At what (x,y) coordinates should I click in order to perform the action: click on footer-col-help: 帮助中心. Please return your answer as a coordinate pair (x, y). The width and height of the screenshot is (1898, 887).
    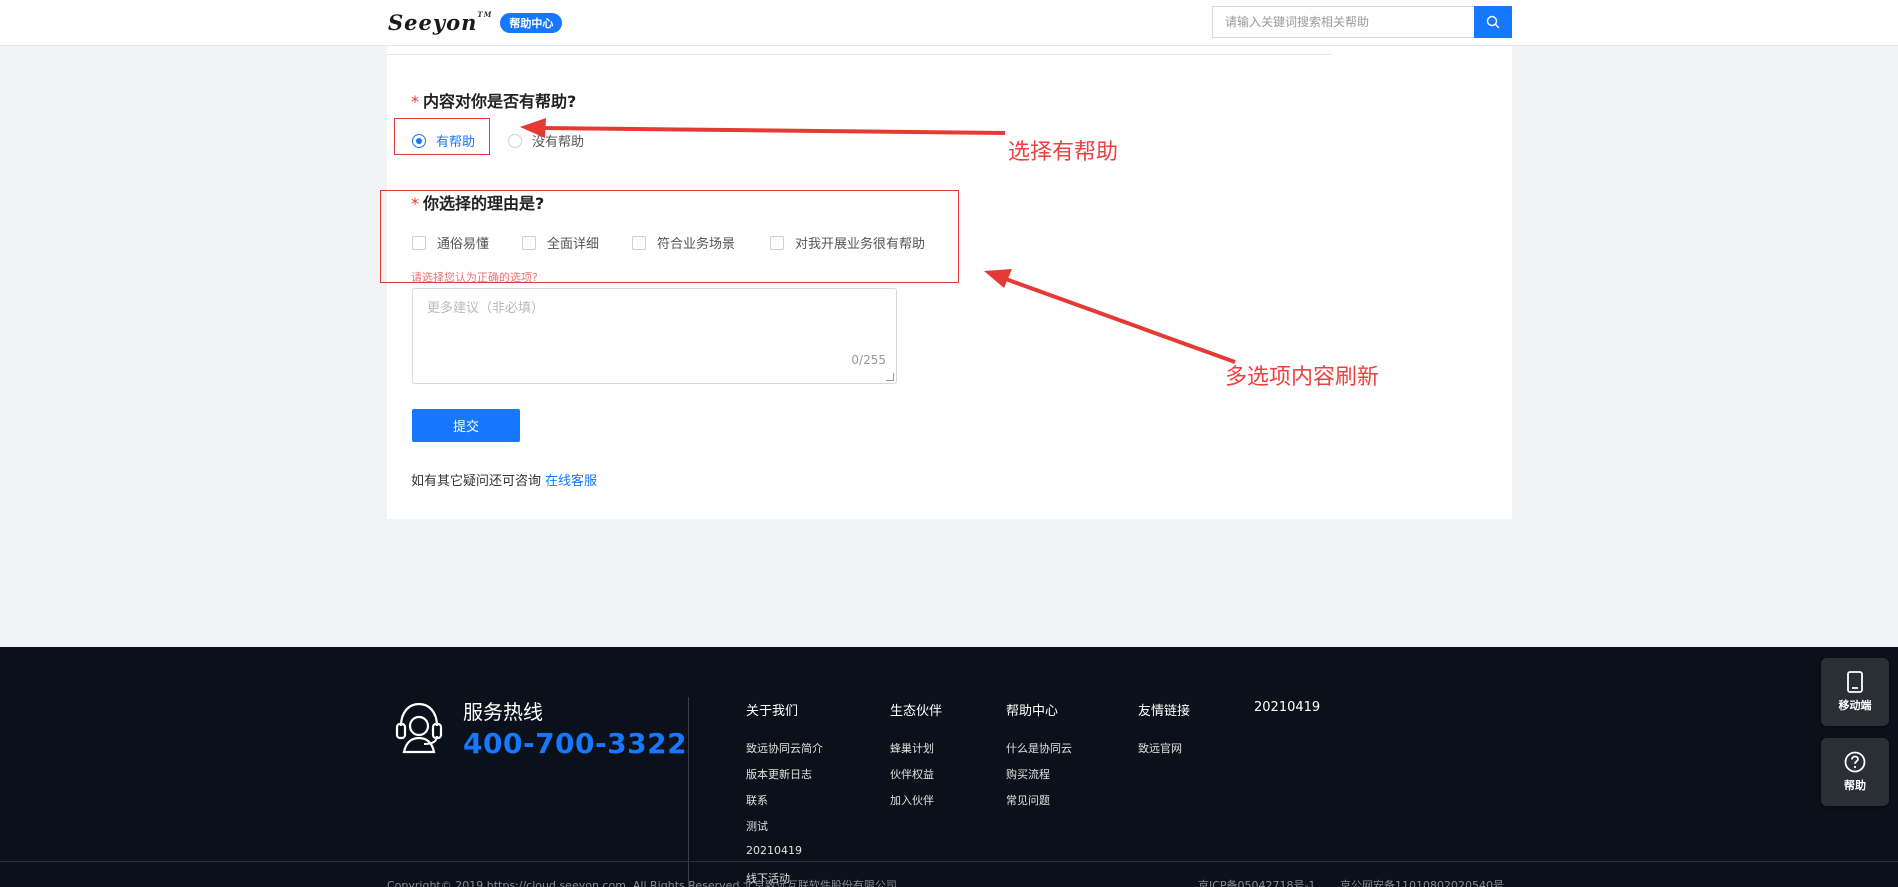
    Looking at the image, I should click on (1032, 711).